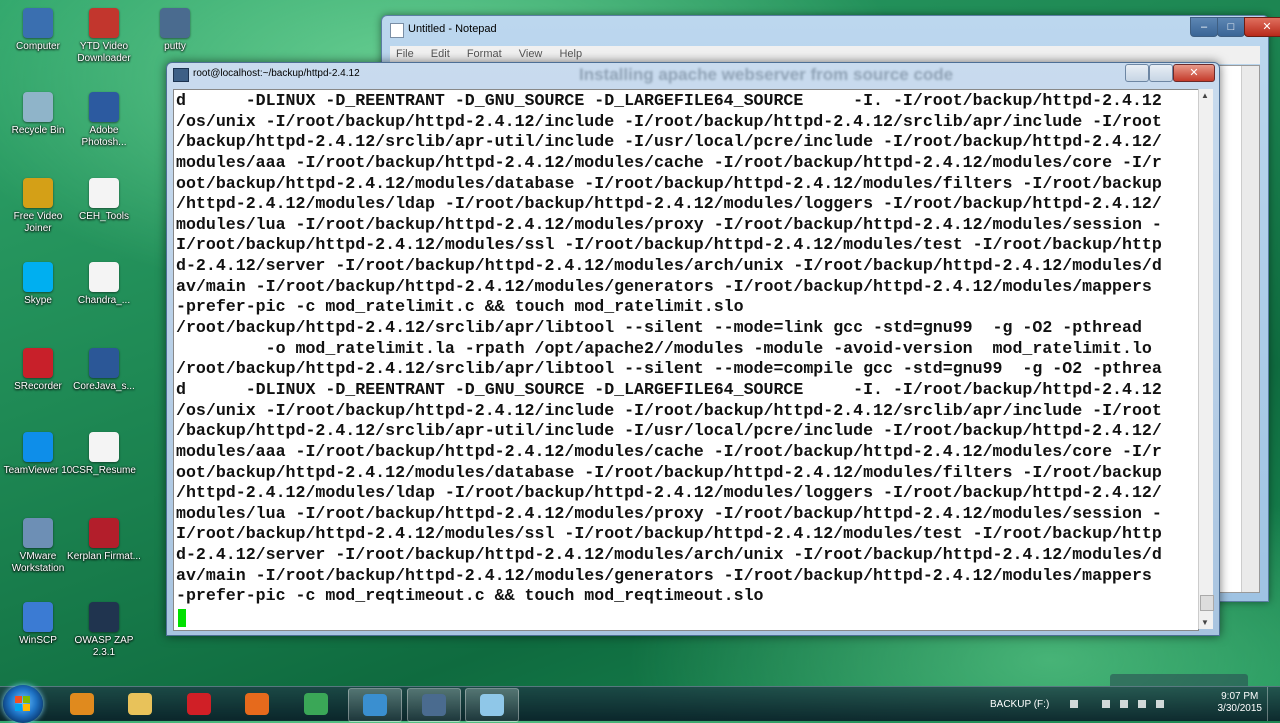 The height and width of the screenshot is (723, 1280). Describe the element at coordinates (1124, 704) in the screenshot. I see `network-icon` at that location.